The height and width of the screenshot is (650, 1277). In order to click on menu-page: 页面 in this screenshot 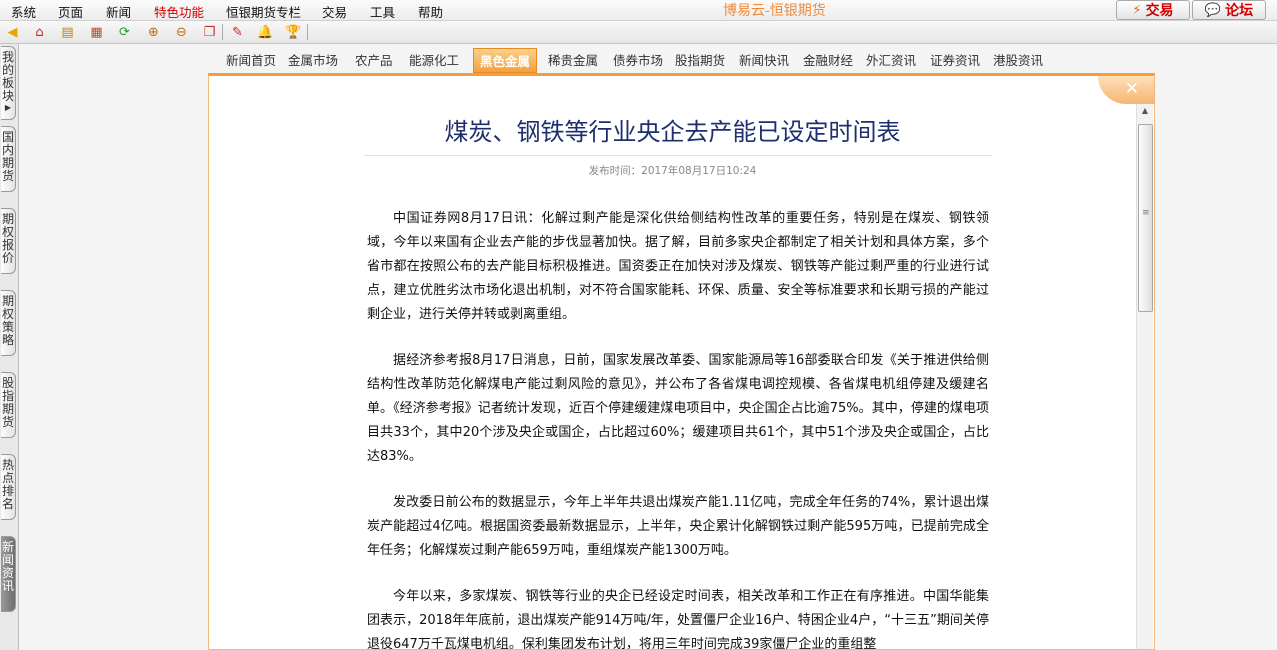, I will do `click(70, 11)`.